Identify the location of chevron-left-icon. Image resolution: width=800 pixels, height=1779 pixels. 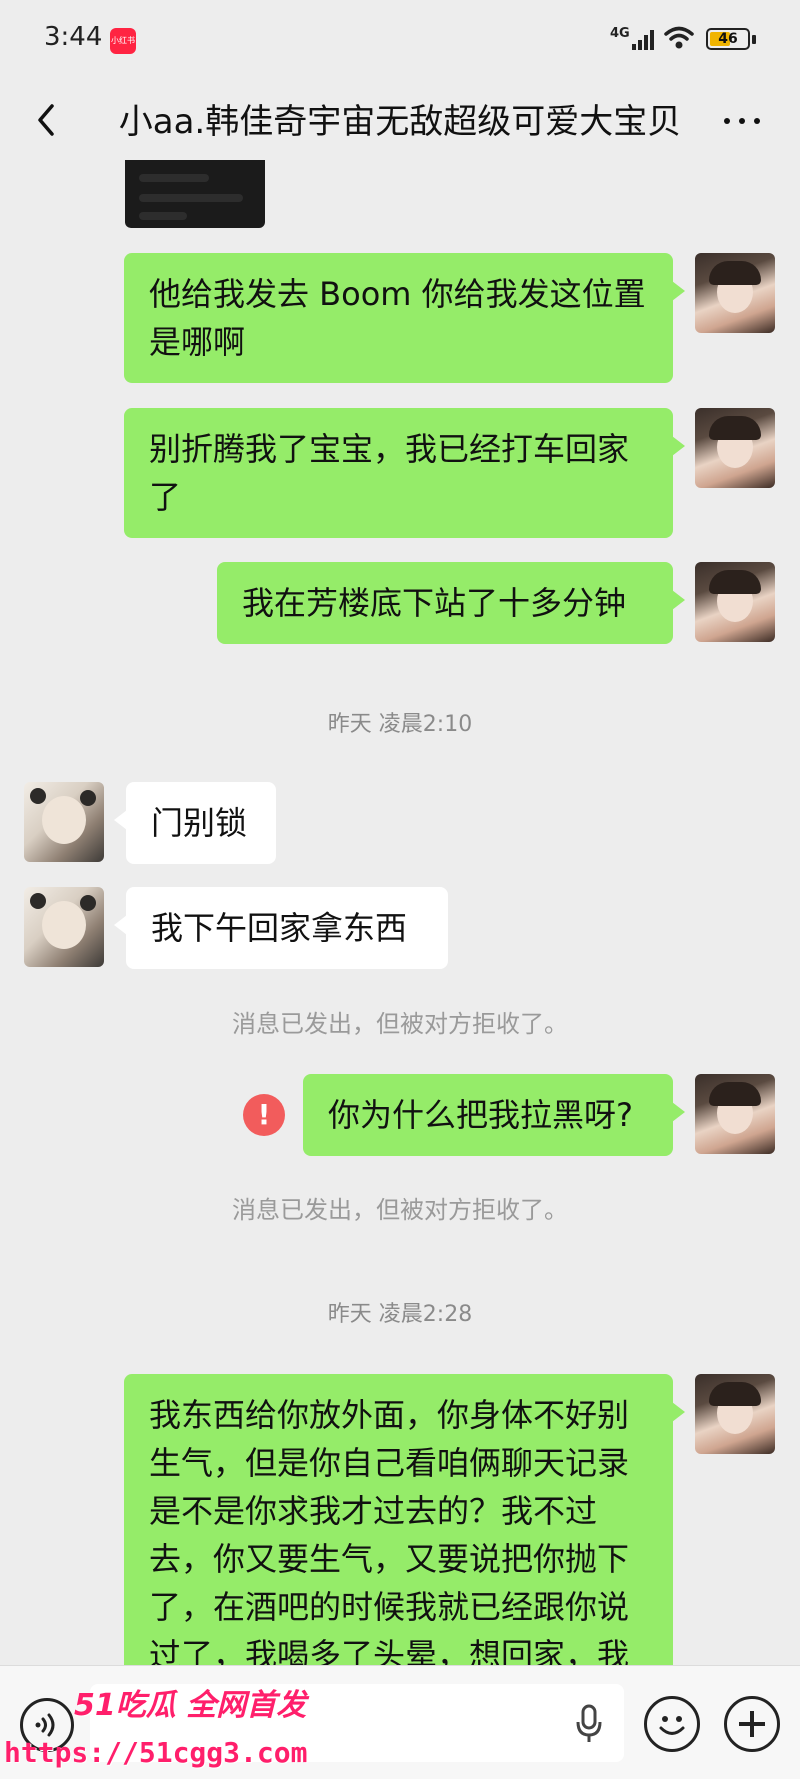
(48, 120).